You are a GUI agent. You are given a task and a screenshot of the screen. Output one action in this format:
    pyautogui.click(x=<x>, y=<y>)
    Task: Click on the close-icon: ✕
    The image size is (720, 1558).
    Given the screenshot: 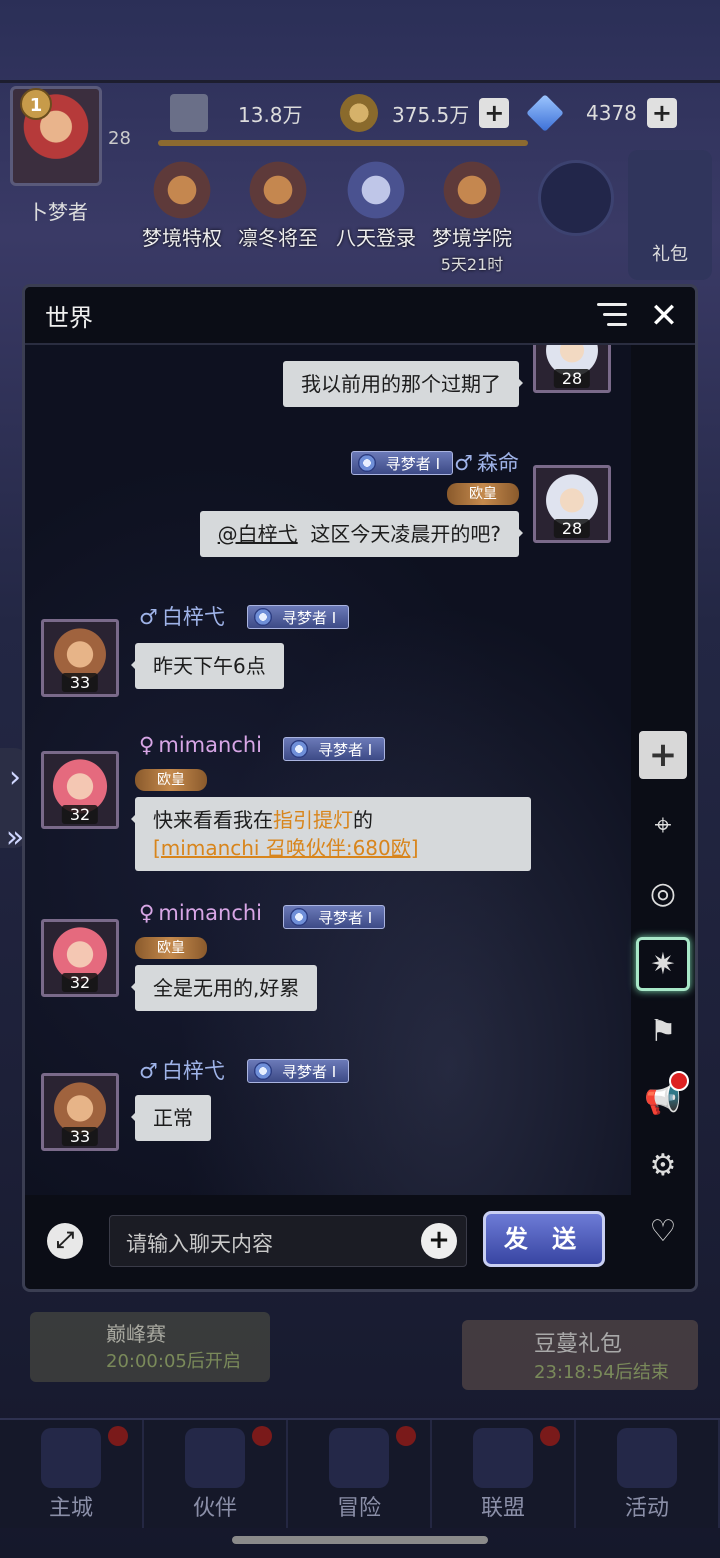 What is the action you would take?
    pyautogui.click(x=664, y=316)
    